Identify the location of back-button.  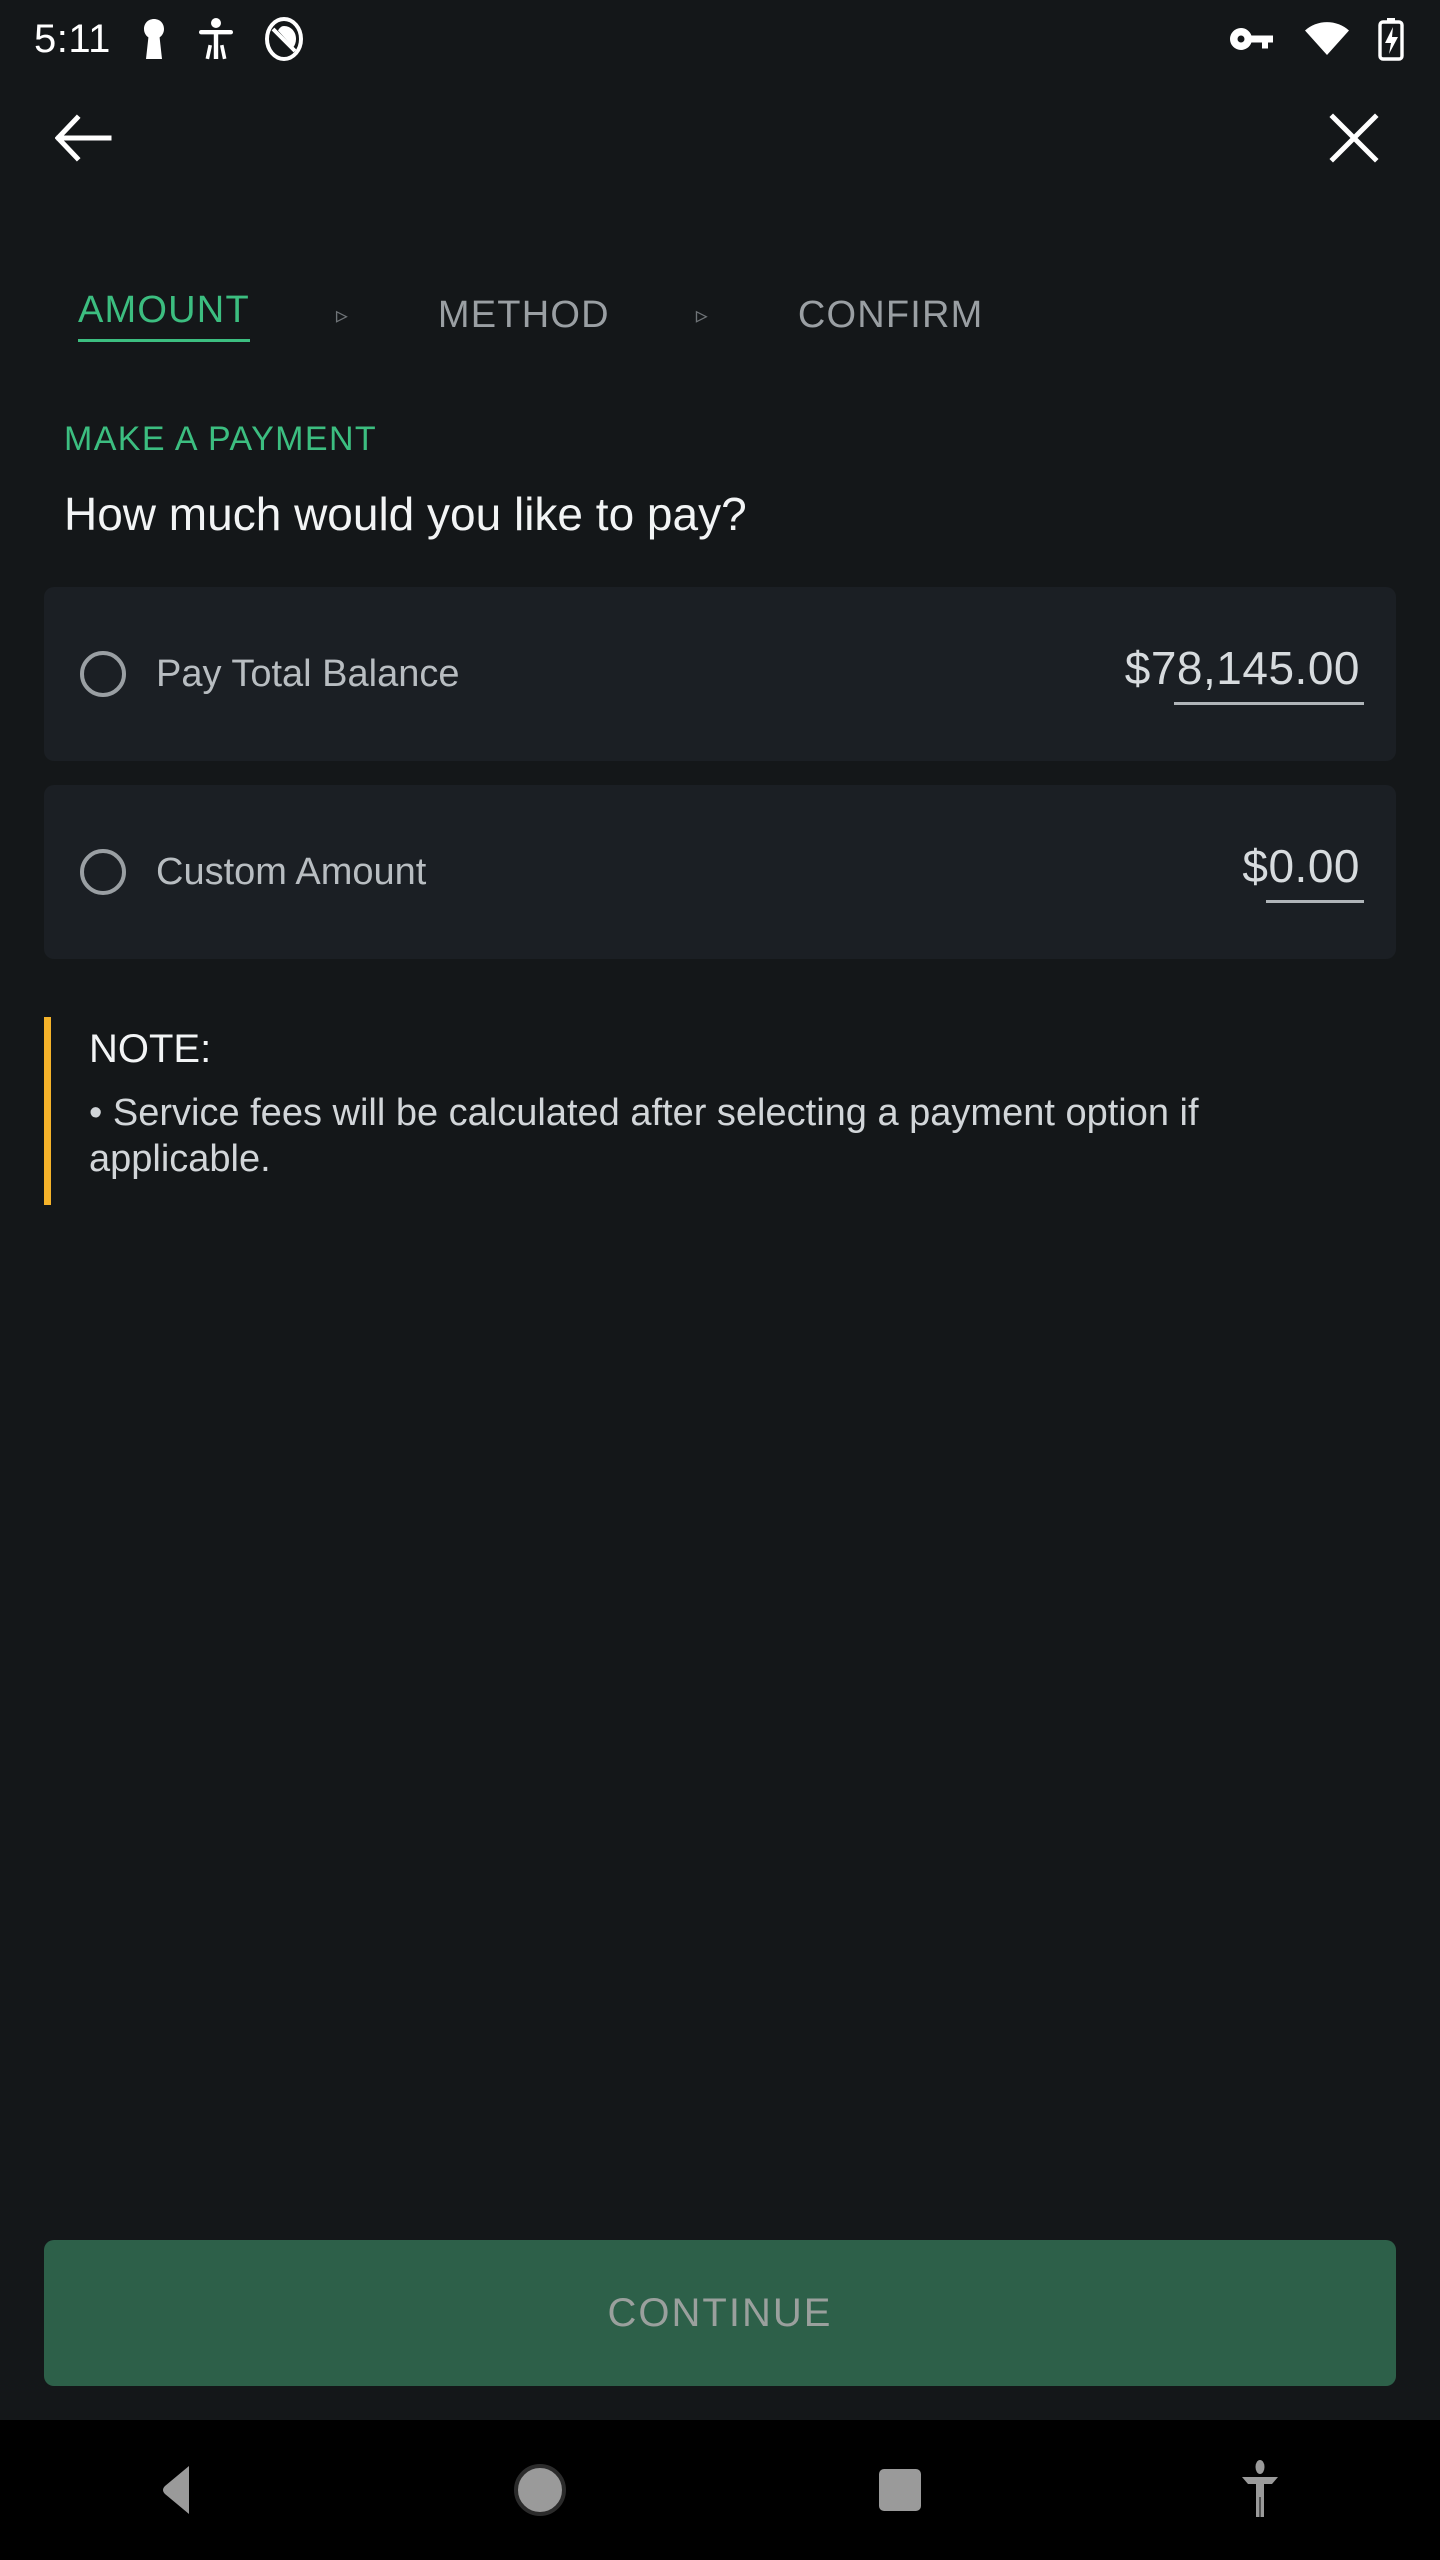
(84, 138).